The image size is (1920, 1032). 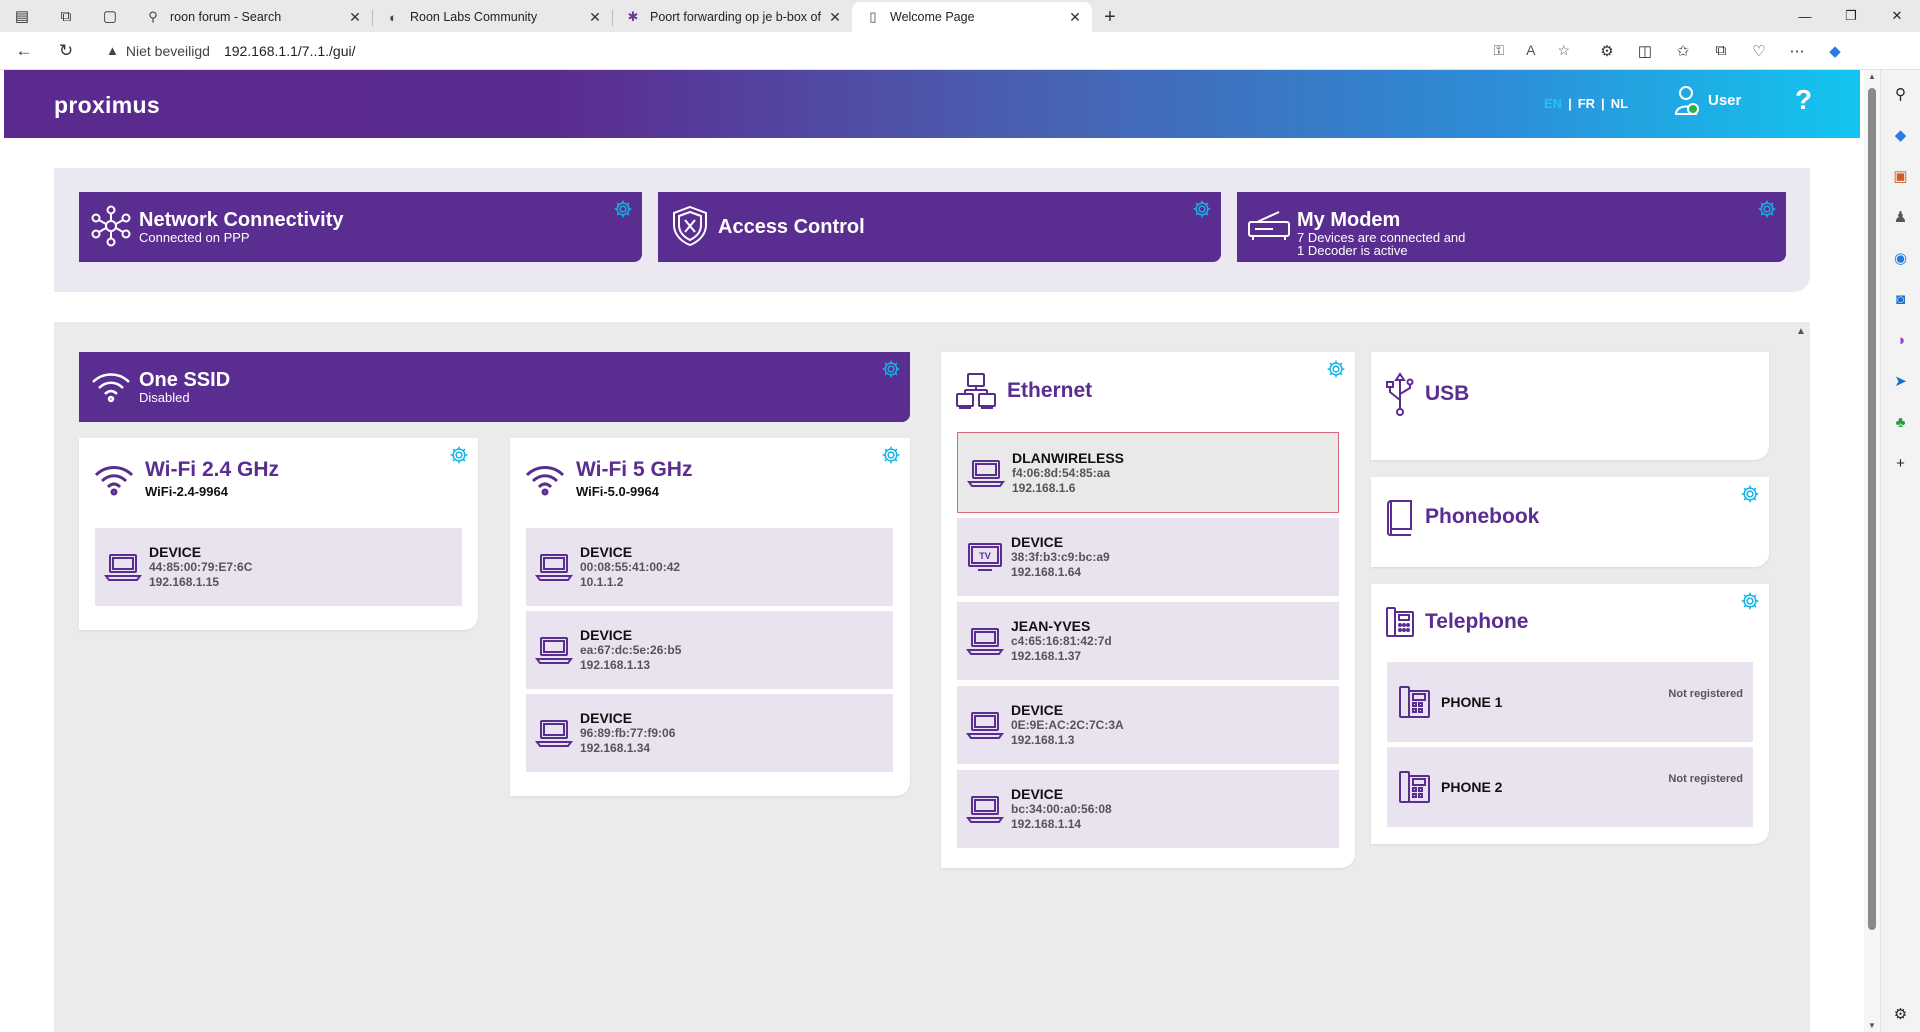 What do you see at coordinates (1477, 621) in the screenshot?
I see `card-title: Telephone` at bounding box center [1477, 621].